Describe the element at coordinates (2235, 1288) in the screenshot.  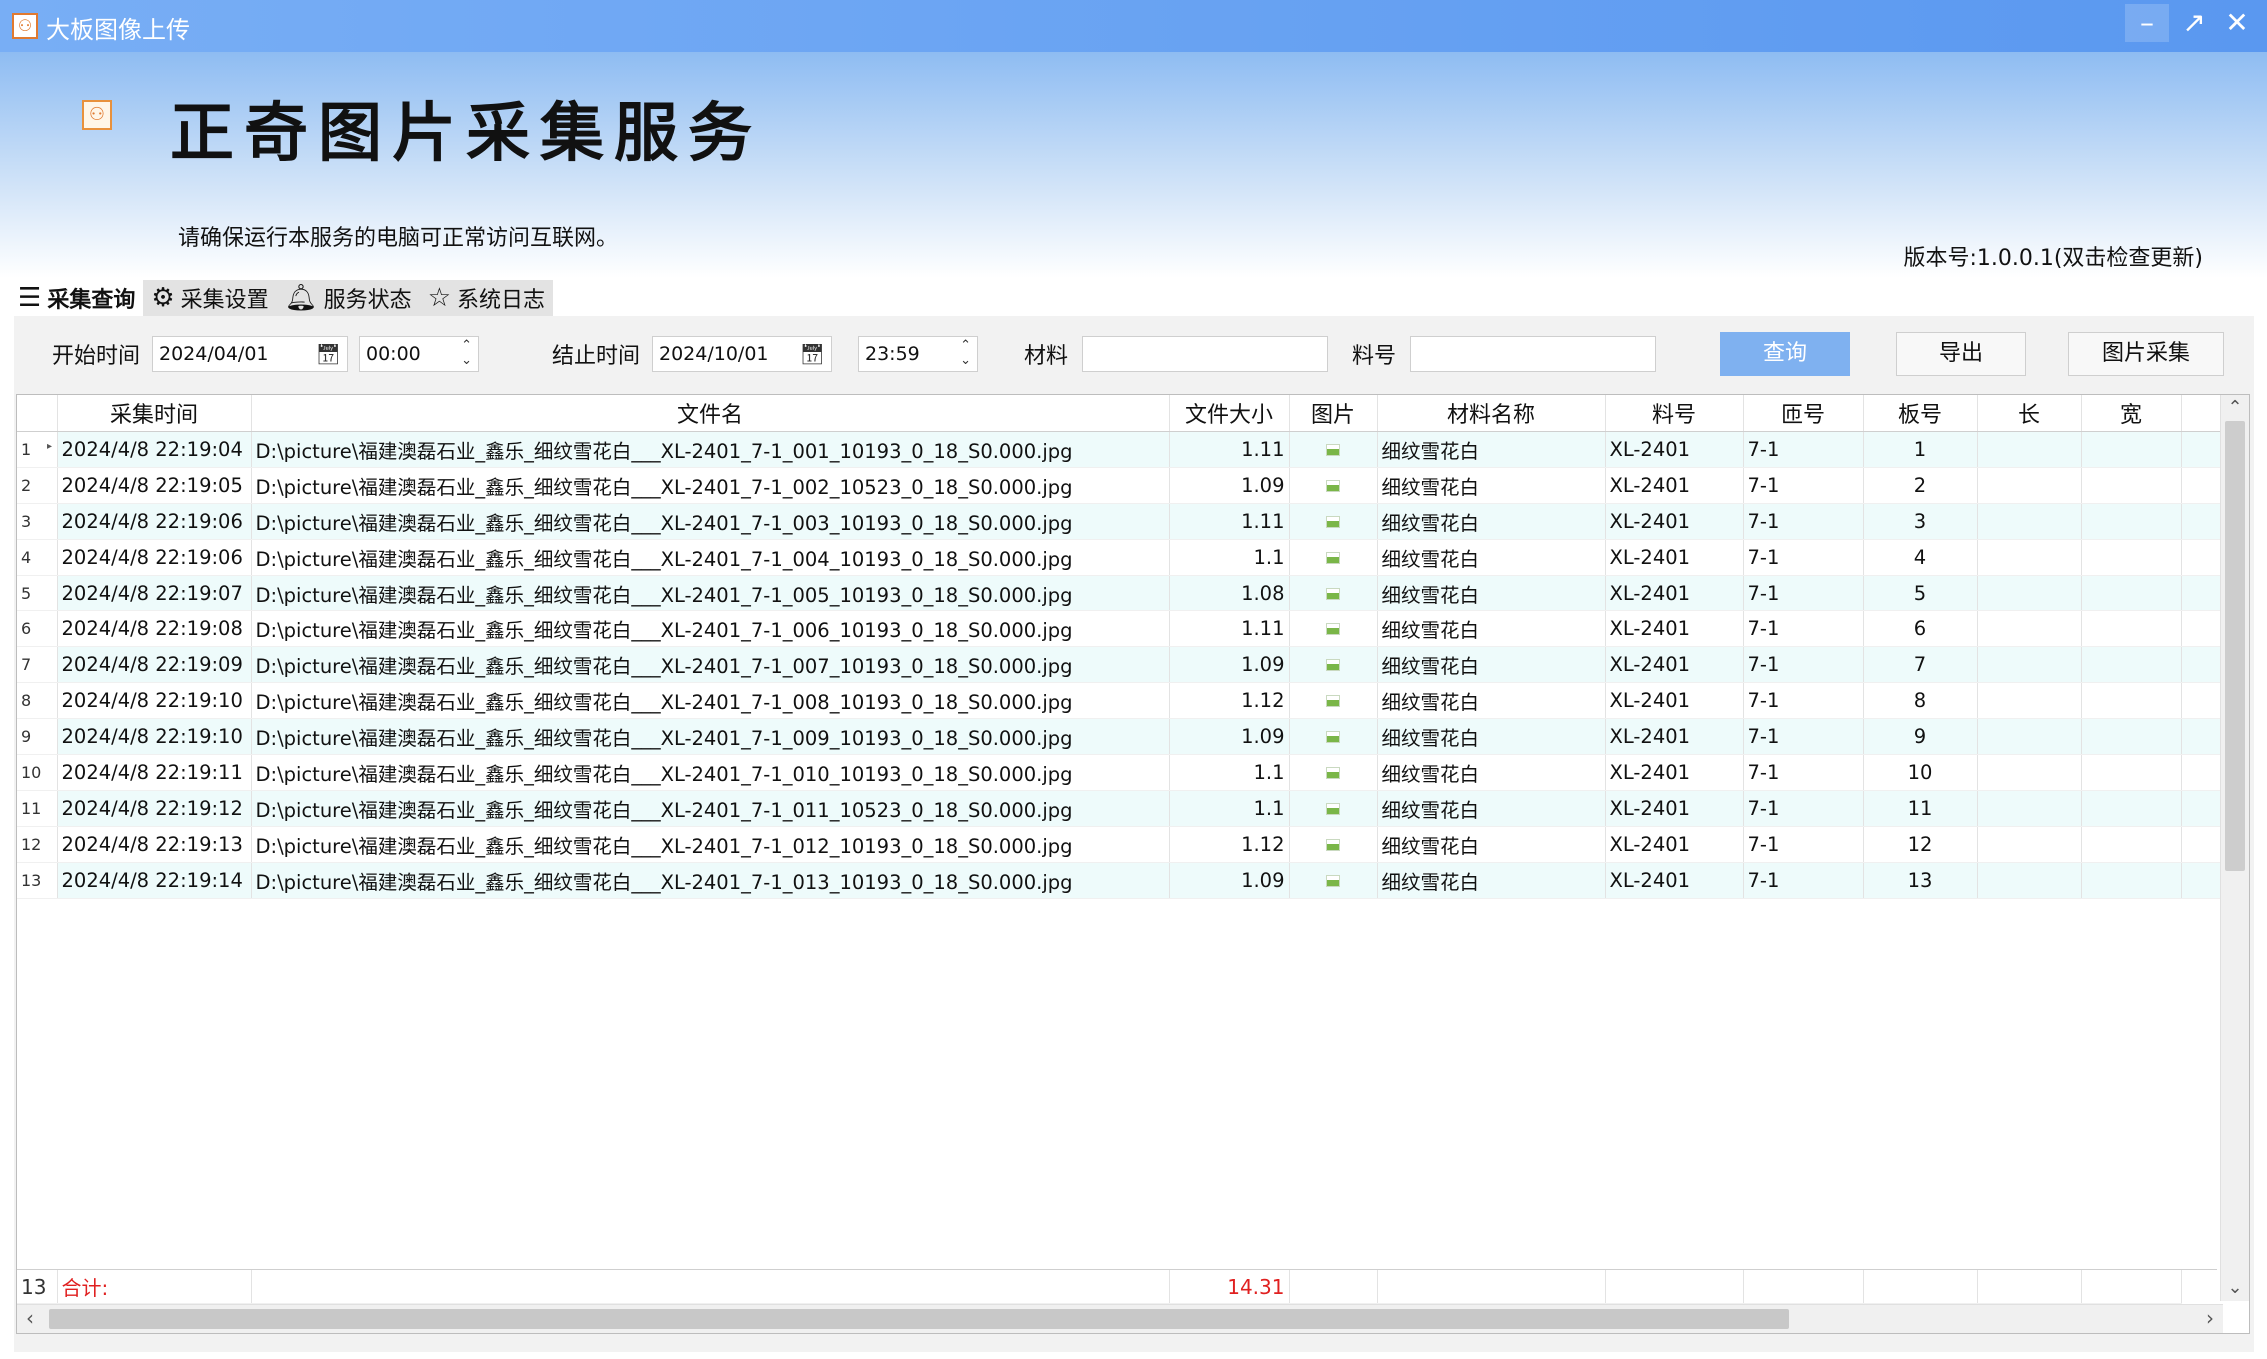
I see `scroll-down-icon: ⌄` at that location.